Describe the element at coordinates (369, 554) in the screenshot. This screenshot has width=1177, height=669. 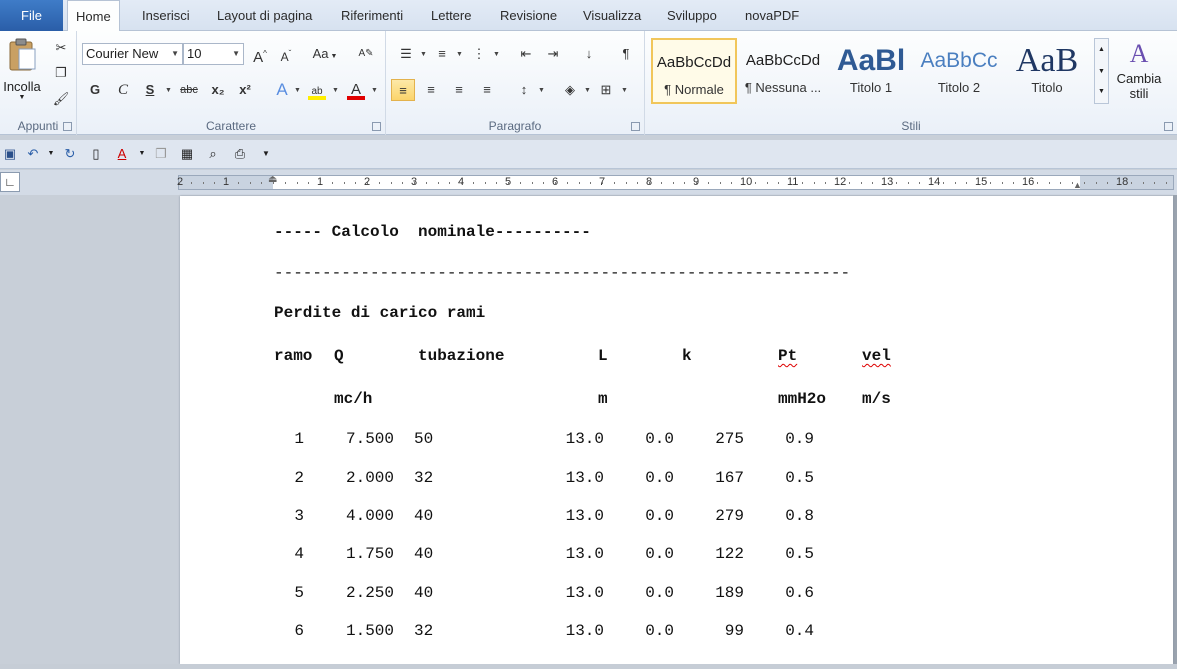
I see `cell-q: 1.750` at that location.